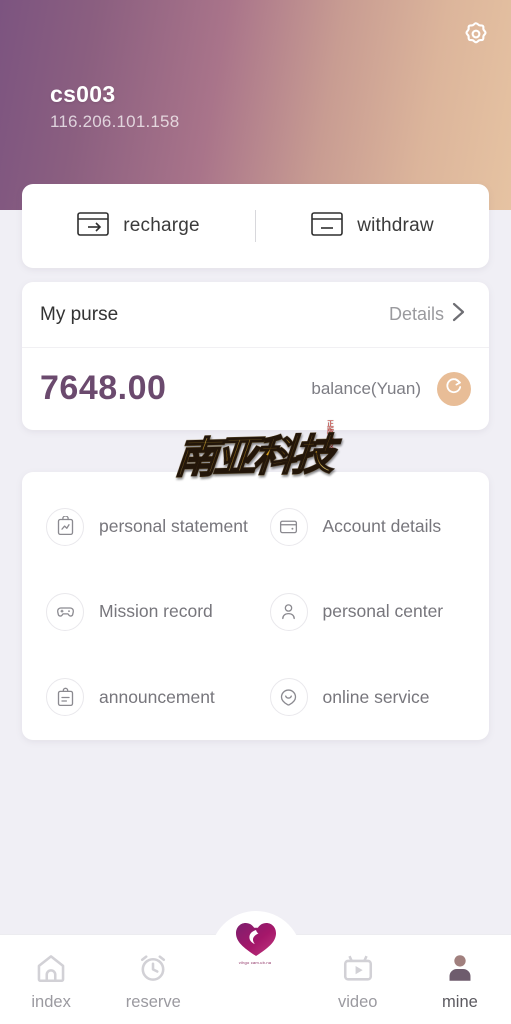 The image size is (511, 1024). Describe the element at coordinates (156, 611) in the screenshot. I see `menu-label: Mission record` at that location.